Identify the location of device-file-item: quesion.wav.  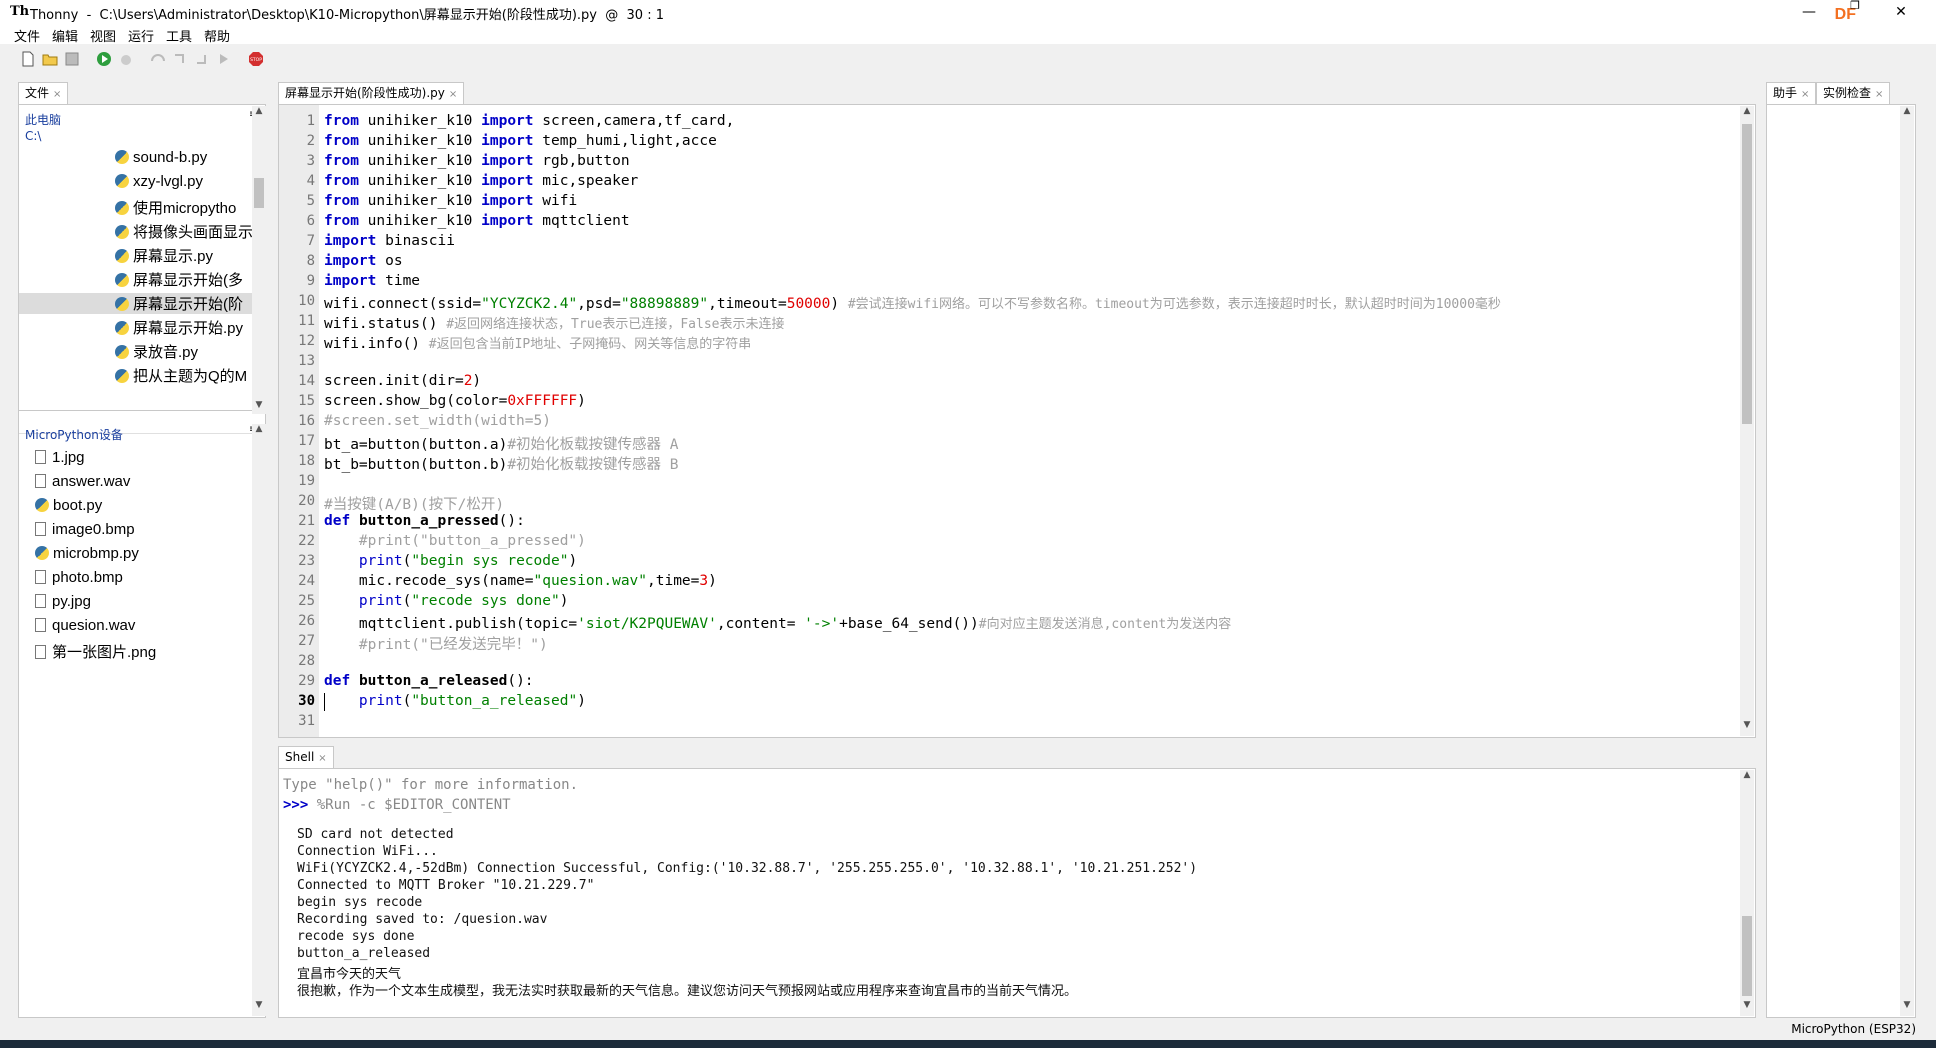
(85, 625).